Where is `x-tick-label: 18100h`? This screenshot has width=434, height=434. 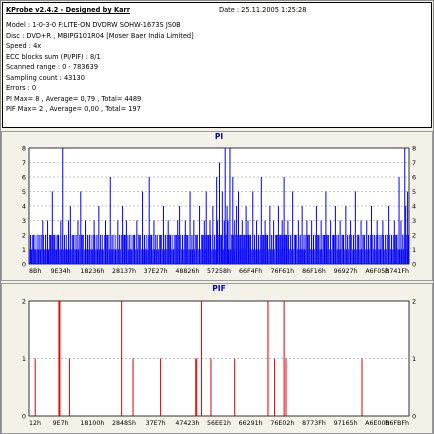 x-tick-label: 18100h is located at coordinates (92, 423).